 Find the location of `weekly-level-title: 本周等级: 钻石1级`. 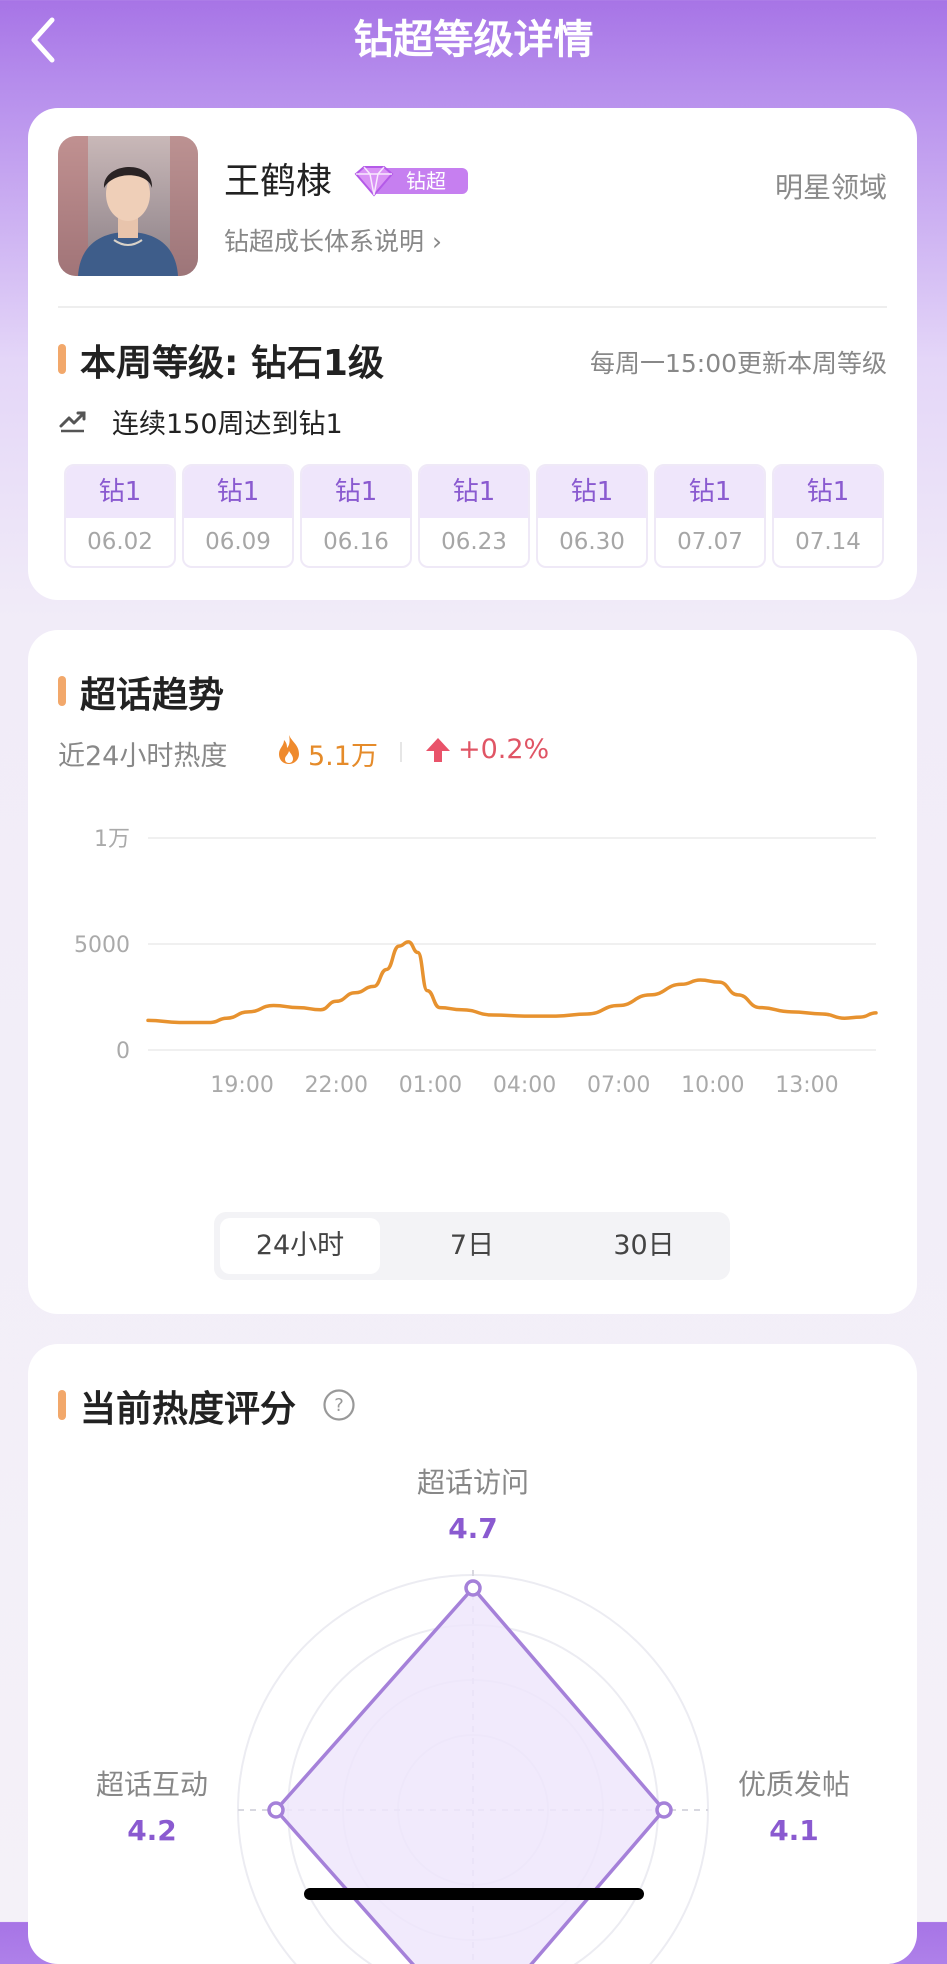

weekly-level-title: 本周等级: 钻石1级 is located at coordinates (232, 363).